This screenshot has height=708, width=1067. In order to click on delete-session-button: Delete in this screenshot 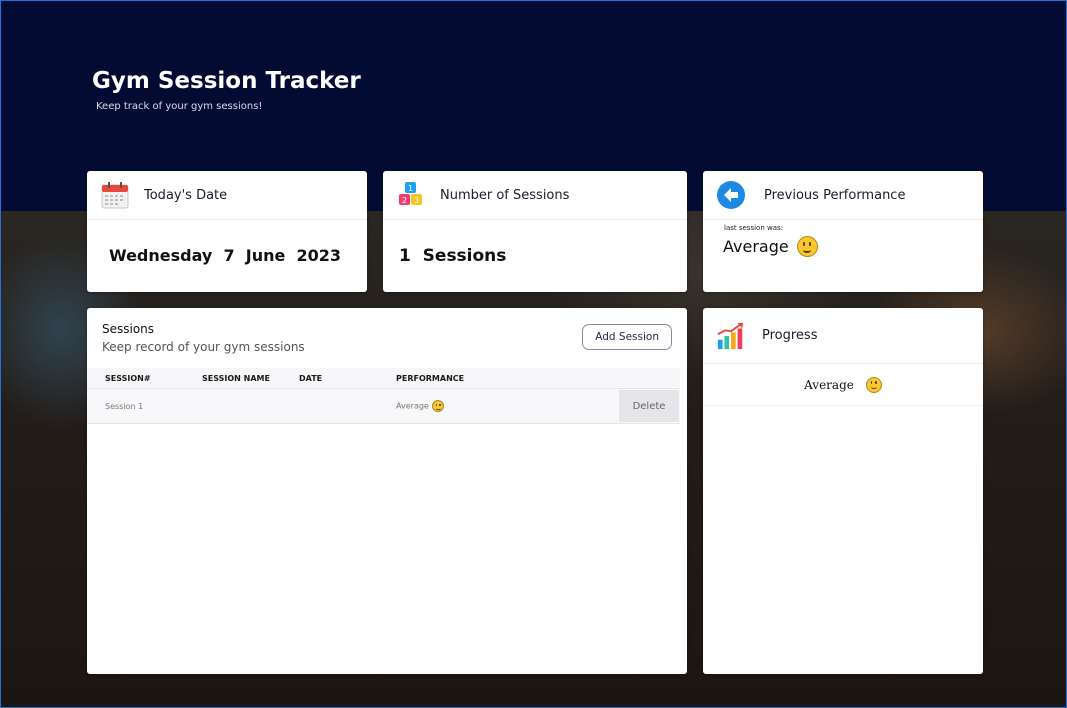, I will do `click(649, 406)`.